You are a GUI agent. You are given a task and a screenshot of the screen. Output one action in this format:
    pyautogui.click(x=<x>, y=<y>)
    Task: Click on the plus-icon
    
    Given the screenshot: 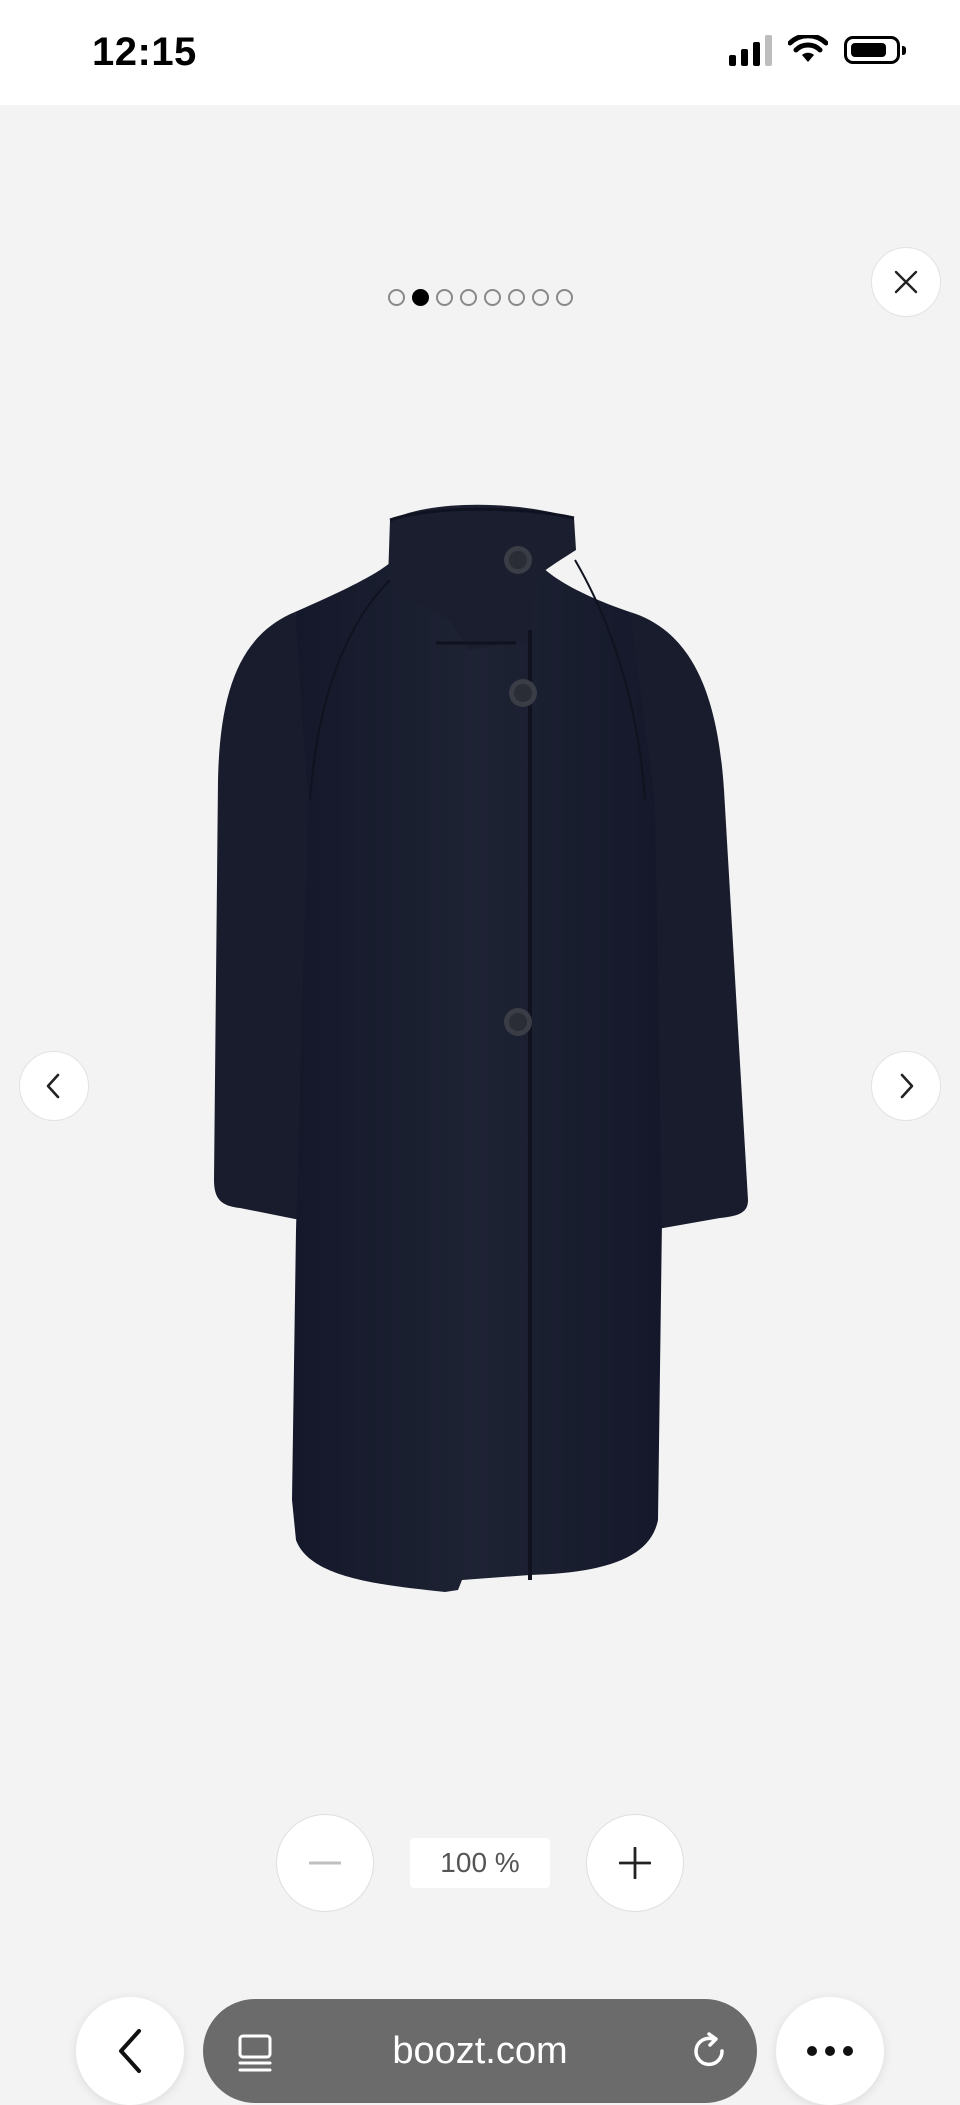 What is the action you would take?
    pyautogui.click(x=635, y=1863)
    